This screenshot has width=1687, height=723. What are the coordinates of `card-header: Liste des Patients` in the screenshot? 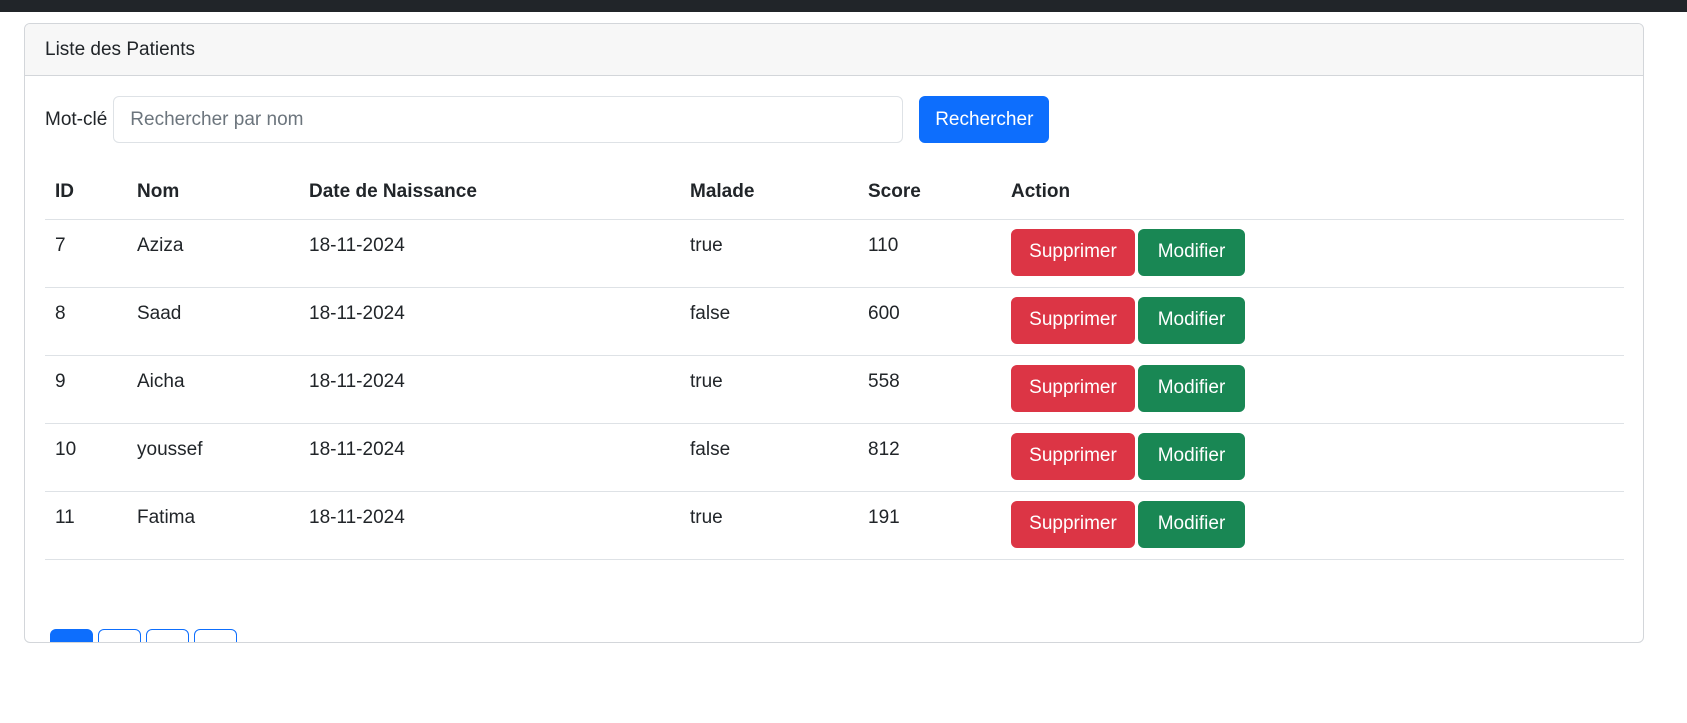 It's located at (834, 50).